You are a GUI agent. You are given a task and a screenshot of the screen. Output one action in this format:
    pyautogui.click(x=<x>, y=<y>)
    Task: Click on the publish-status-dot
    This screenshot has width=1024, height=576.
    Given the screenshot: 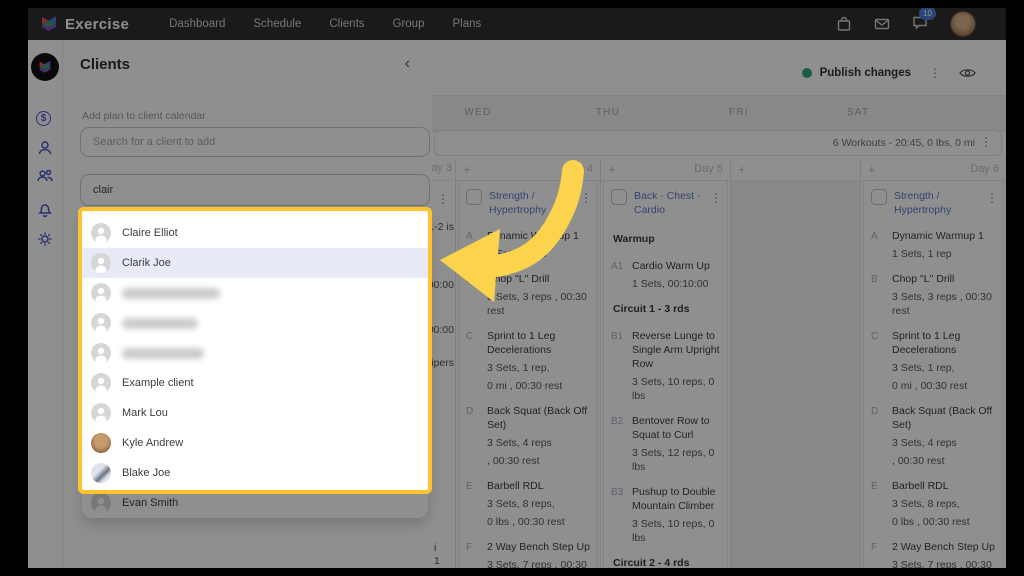 What is the action you would take?
    pyautogui.click(x=806, y=73)
    